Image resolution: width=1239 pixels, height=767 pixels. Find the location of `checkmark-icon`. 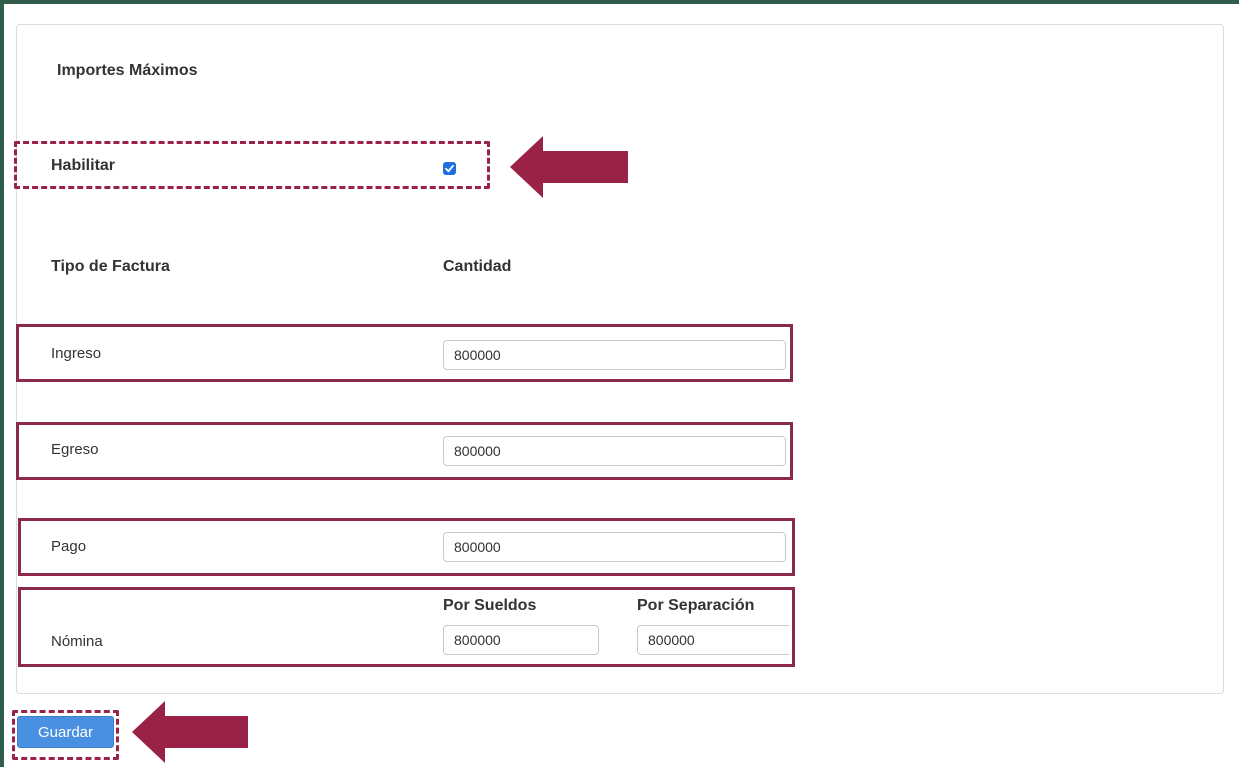

checkmark-icon is located at coordinates (449, 168).